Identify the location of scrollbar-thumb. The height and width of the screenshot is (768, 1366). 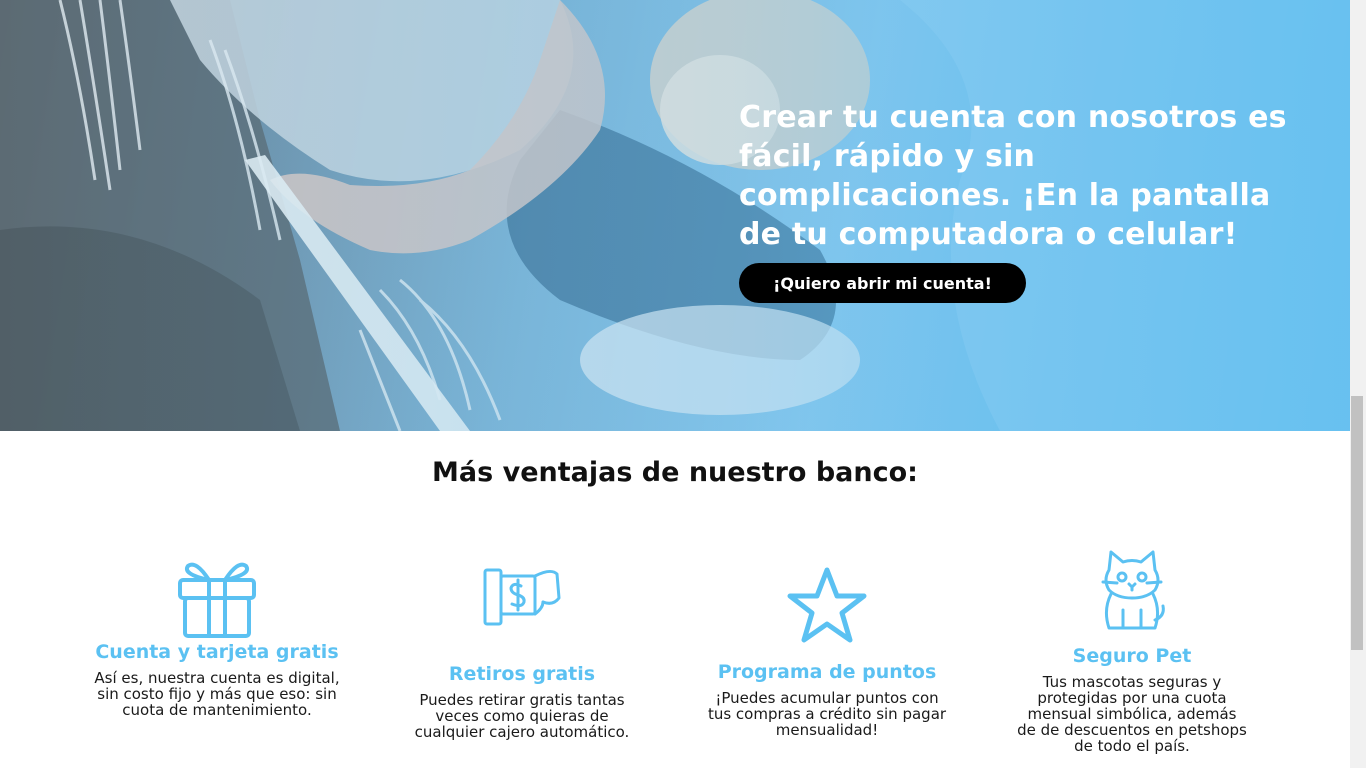
(1357, 523).